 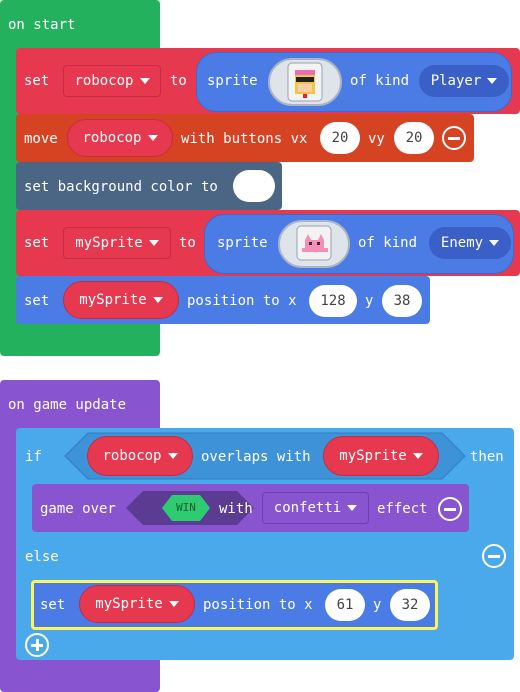 I want to click on plus-icon, so click(x=37, y=645).